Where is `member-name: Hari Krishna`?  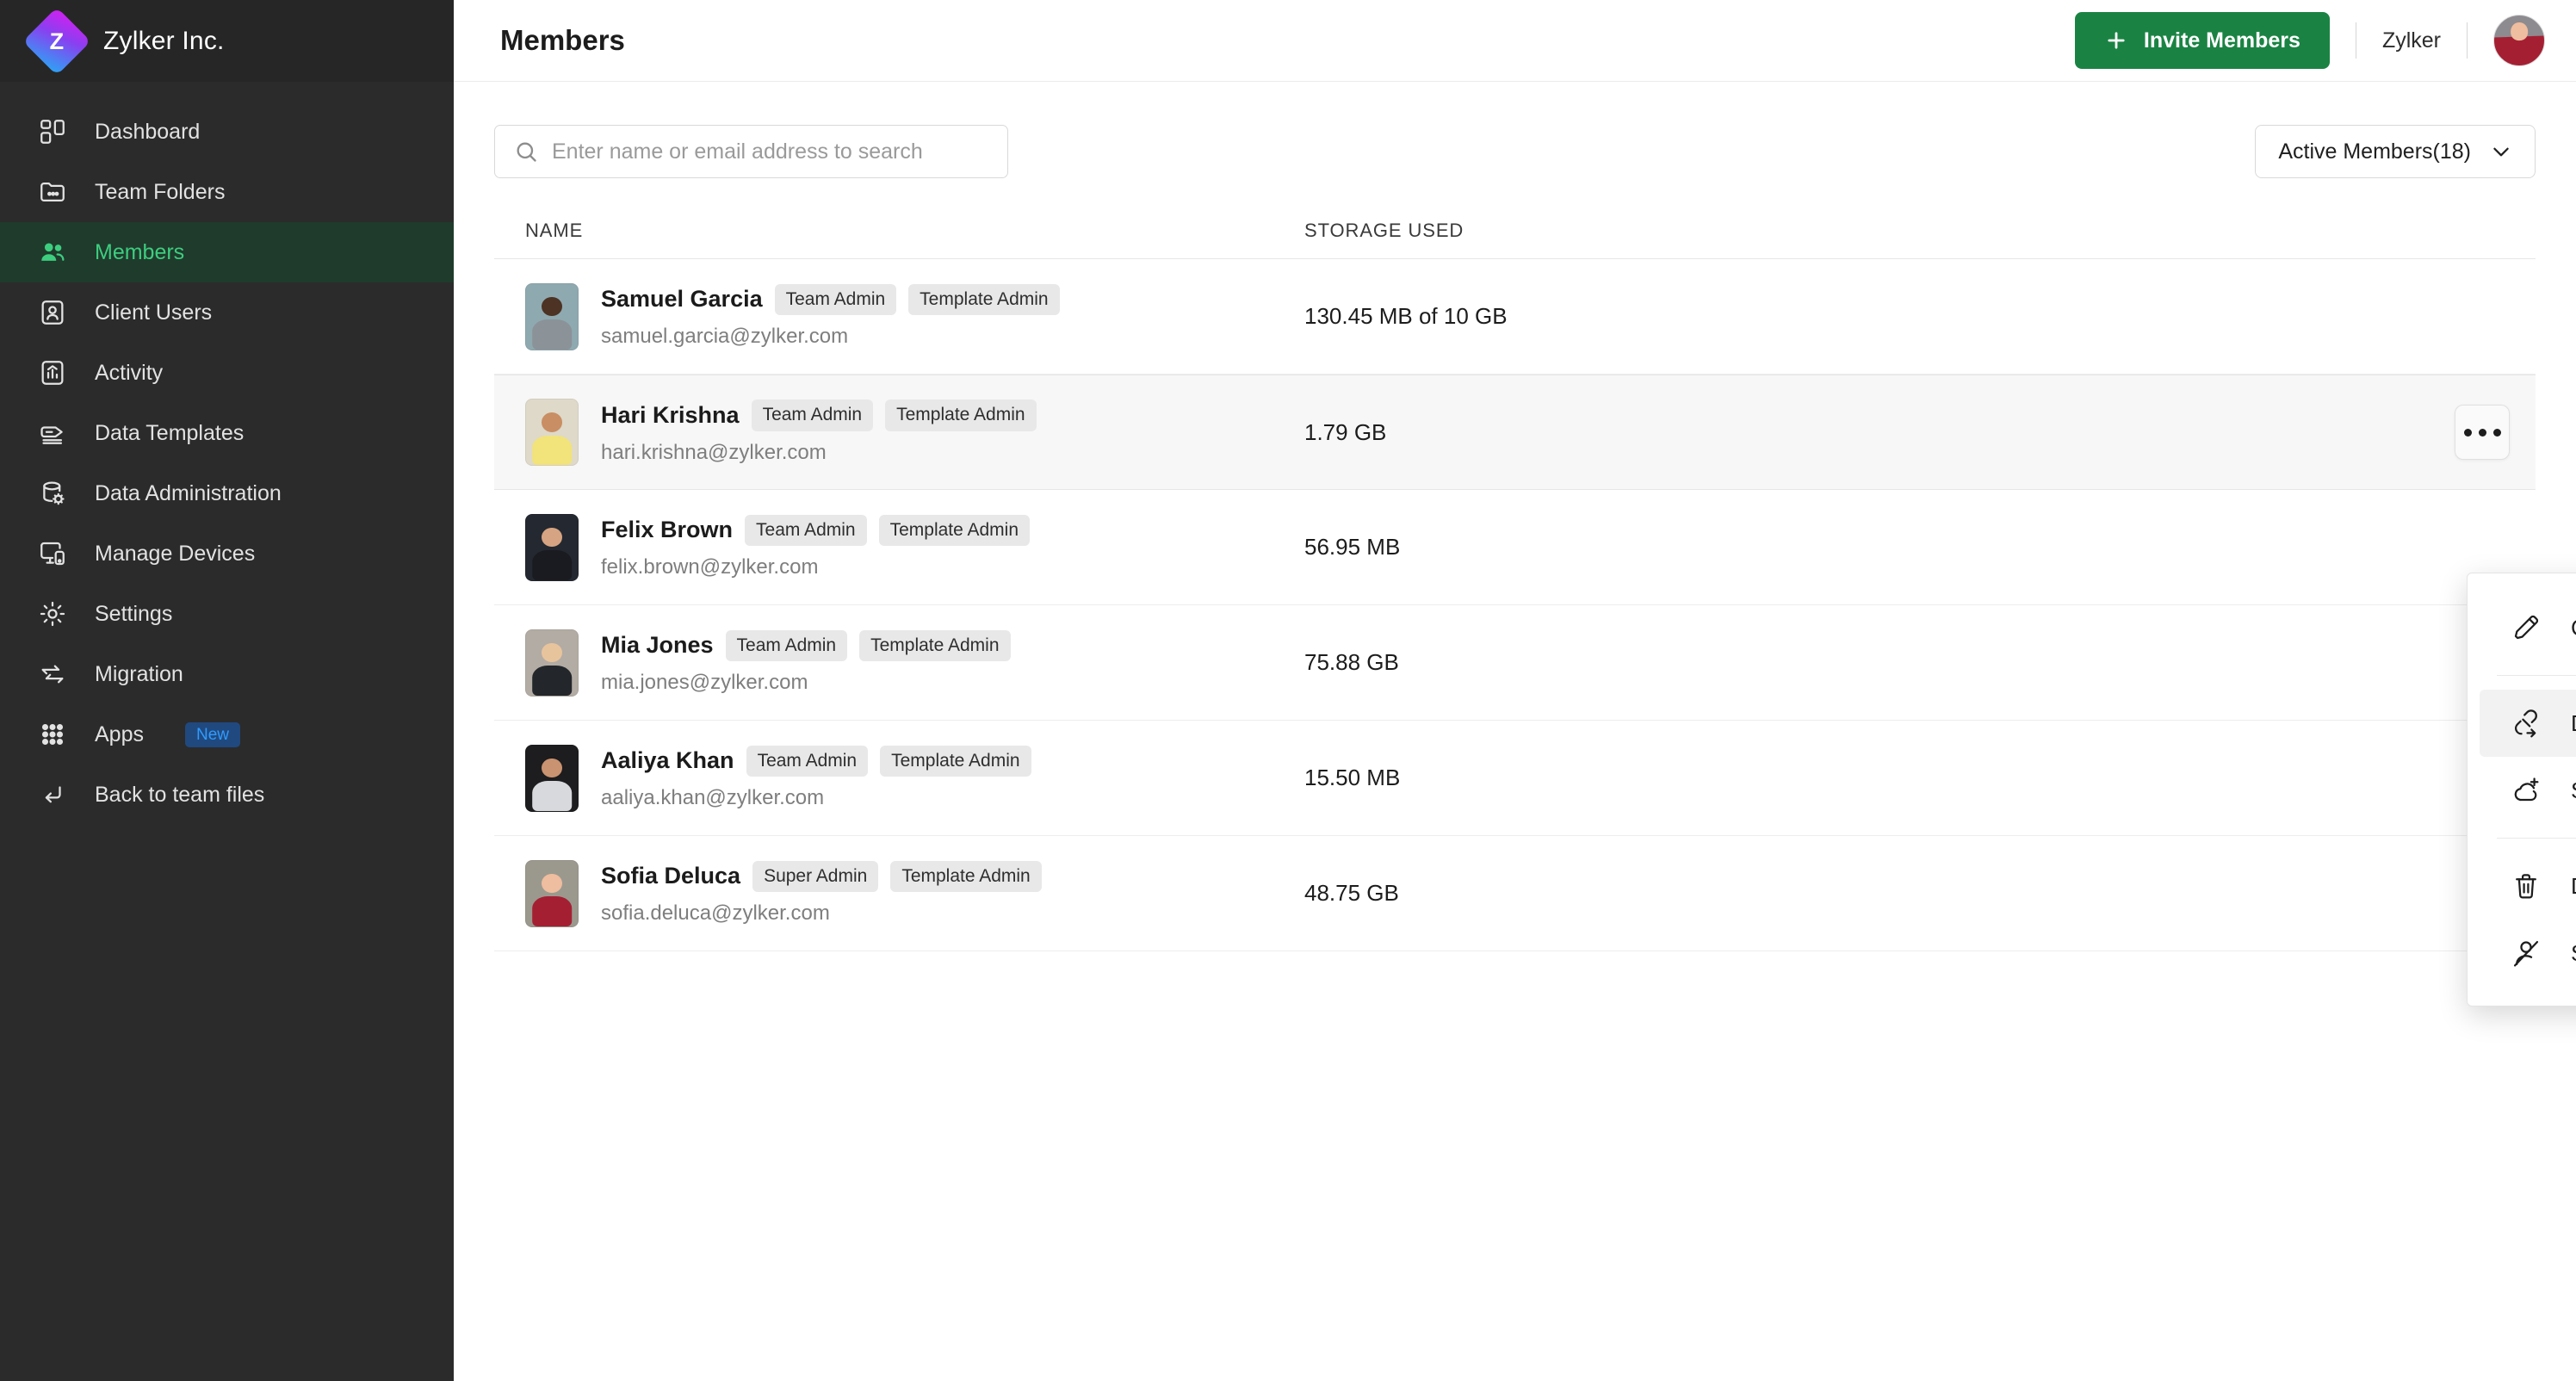
member-name: Hari Krishna is located at coordinates (671, 415).